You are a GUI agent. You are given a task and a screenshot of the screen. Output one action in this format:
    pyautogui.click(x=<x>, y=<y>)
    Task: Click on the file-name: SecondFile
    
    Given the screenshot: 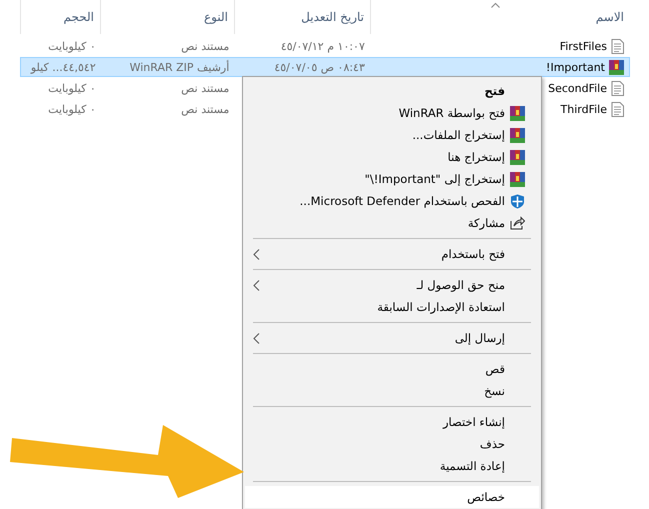 What is the action you would take?
    pyautogui.click(x=577, y=88)
    